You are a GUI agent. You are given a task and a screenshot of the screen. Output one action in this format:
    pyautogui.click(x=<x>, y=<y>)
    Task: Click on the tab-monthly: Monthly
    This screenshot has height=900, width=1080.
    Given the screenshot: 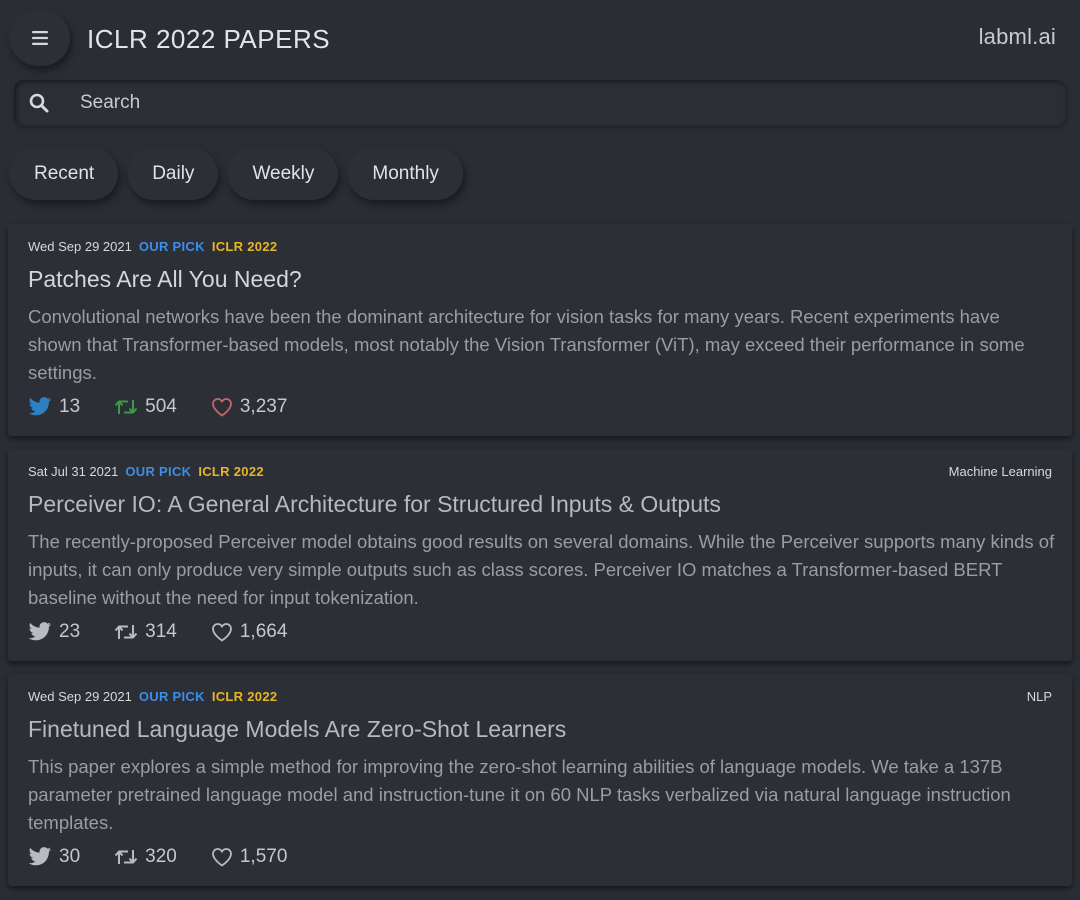 What is the action you would take?
    pyautogui.click(x=405, y=174)
    